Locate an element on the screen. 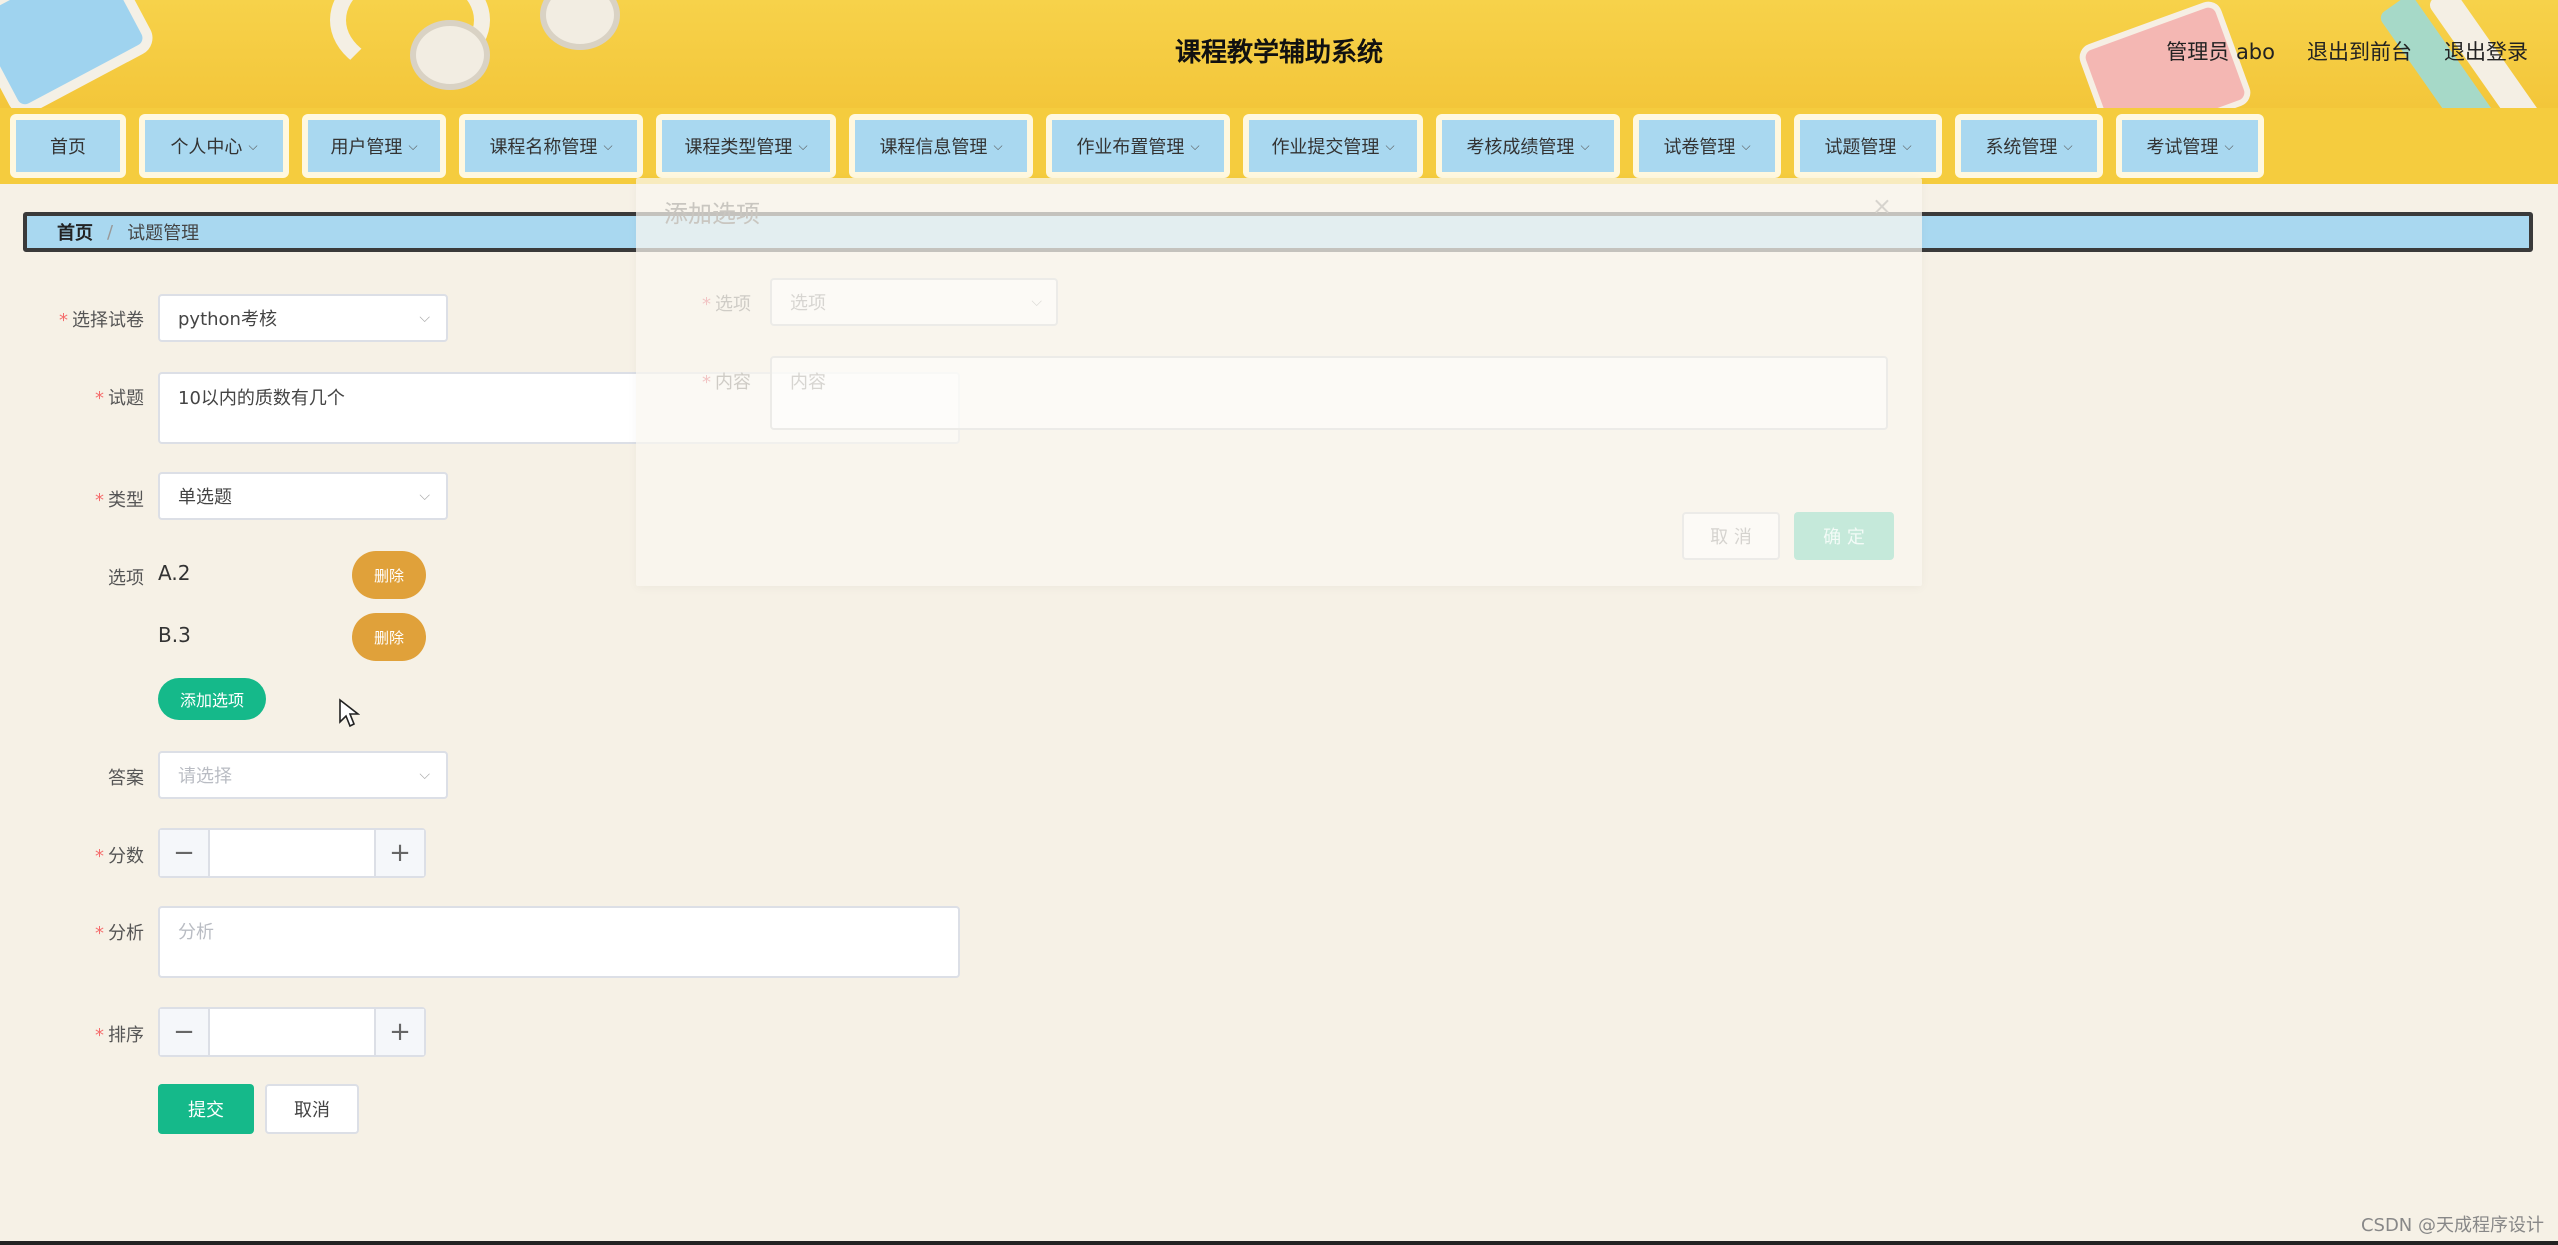  paper-label-text: 选择试卷 is located at coordinates (108, 320).